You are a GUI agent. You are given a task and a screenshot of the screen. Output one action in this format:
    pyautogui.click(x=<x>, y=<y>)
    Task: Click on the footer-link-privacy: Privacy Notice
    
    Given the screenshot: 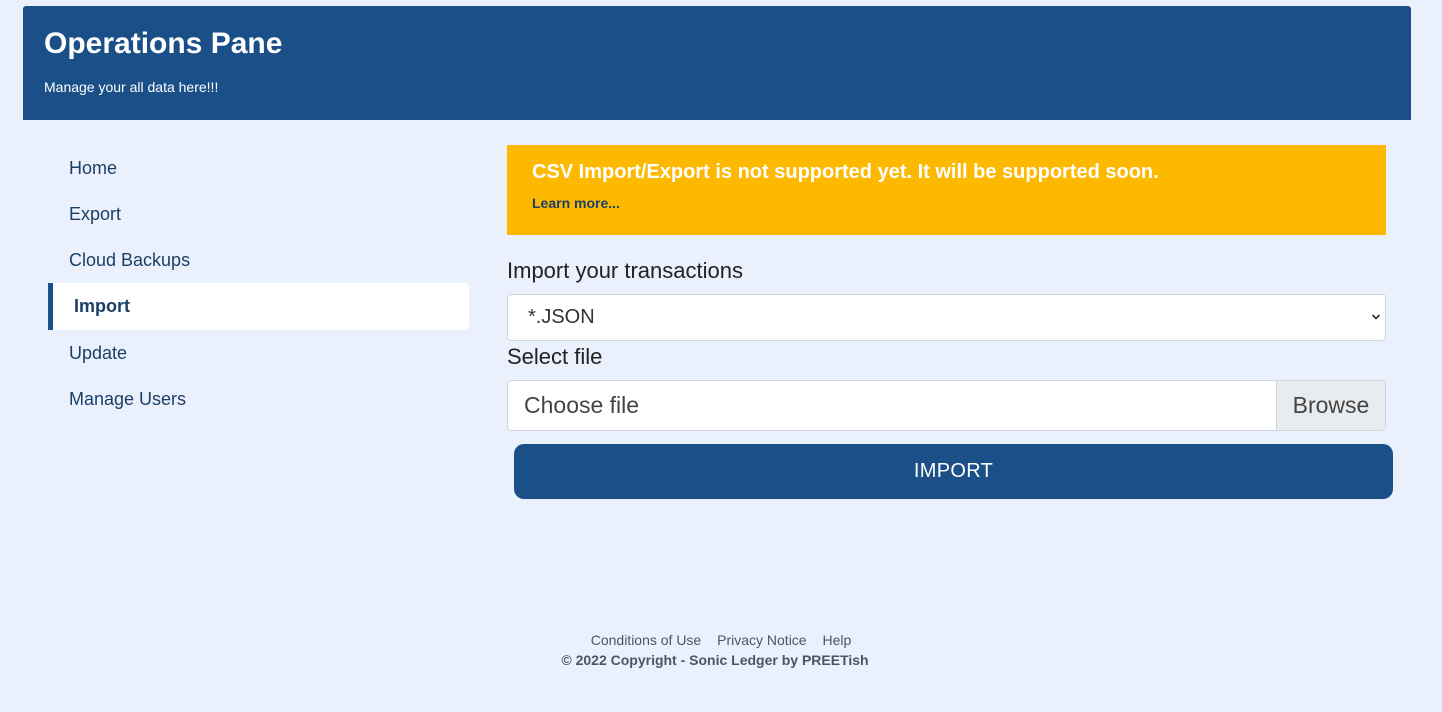 What is the action you would take?
    pyautogui.click(x=761, y=640)
    